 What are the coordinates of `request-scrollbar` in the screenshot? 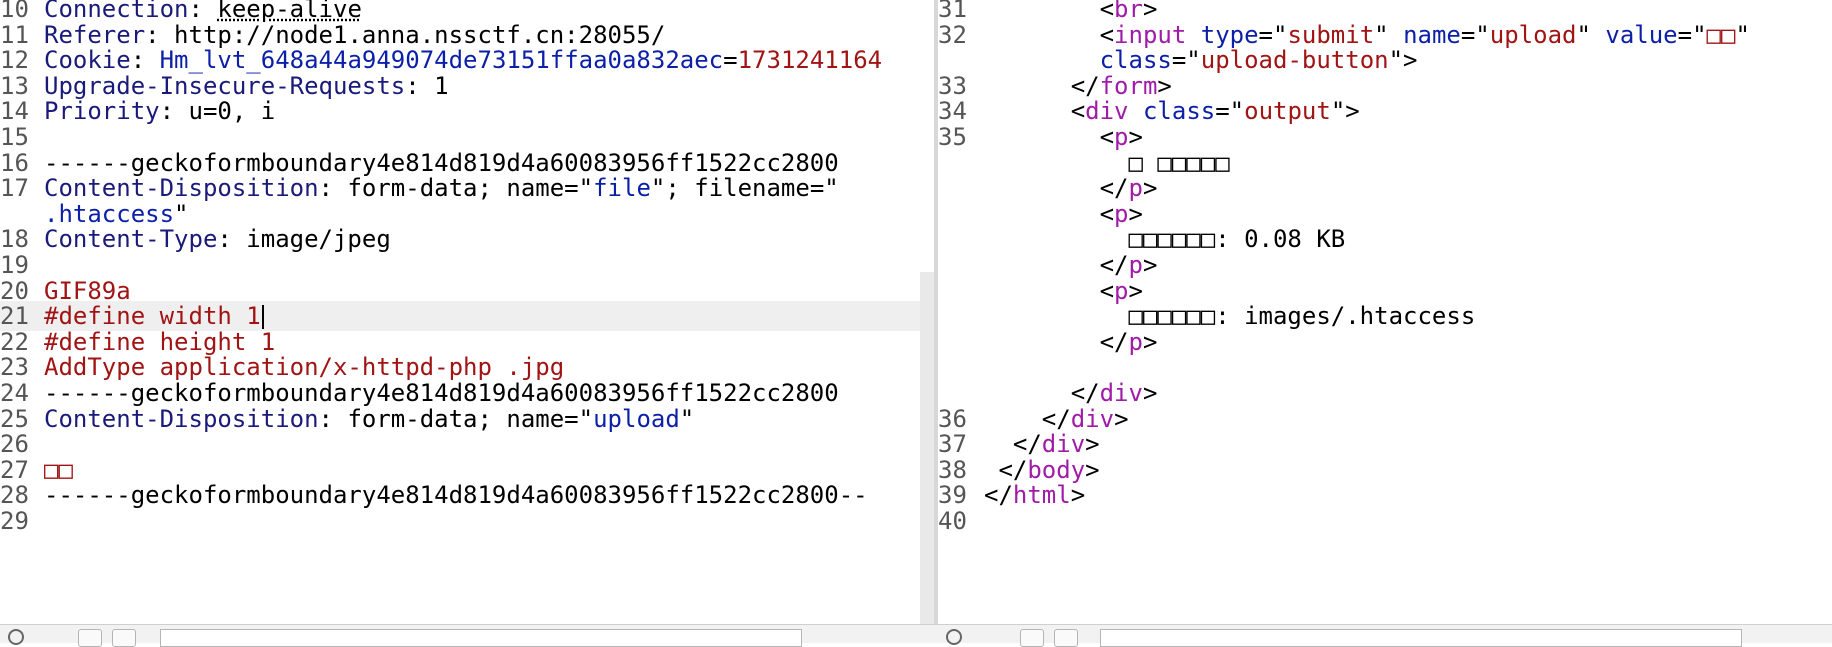 It's located at (927, 448).